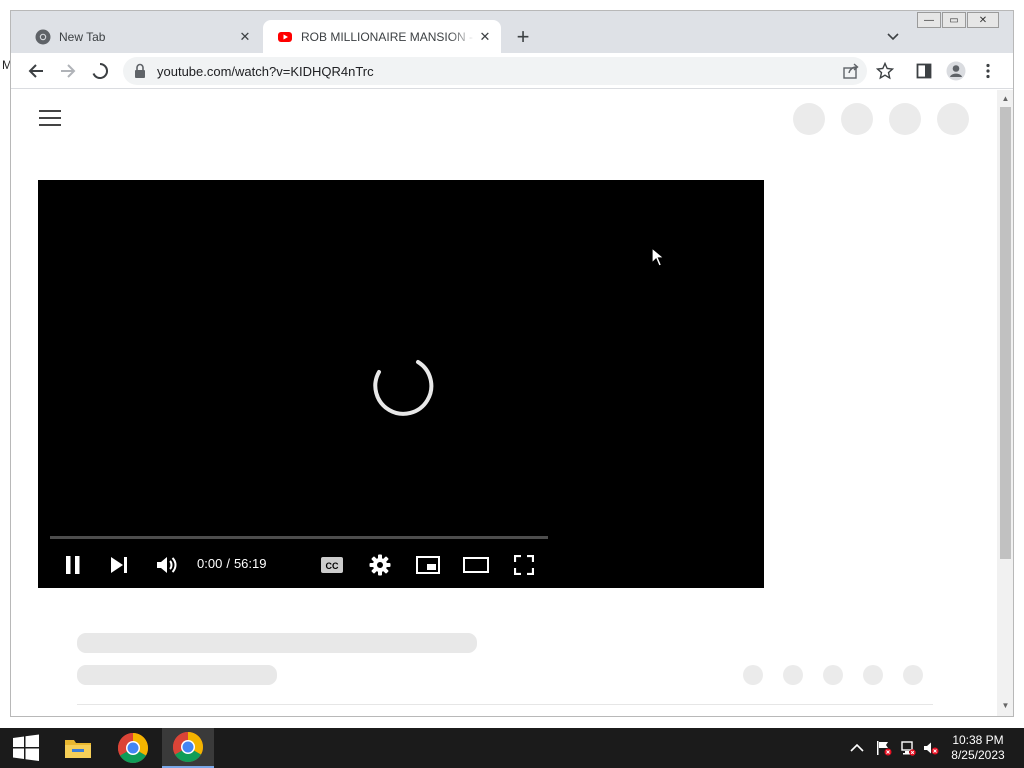 This screenshot has width=1024, height=768. What do you see at coordinates (250, 563) in the screenshot?
I see `duration: 56:19` at bounding box center [250, 563].